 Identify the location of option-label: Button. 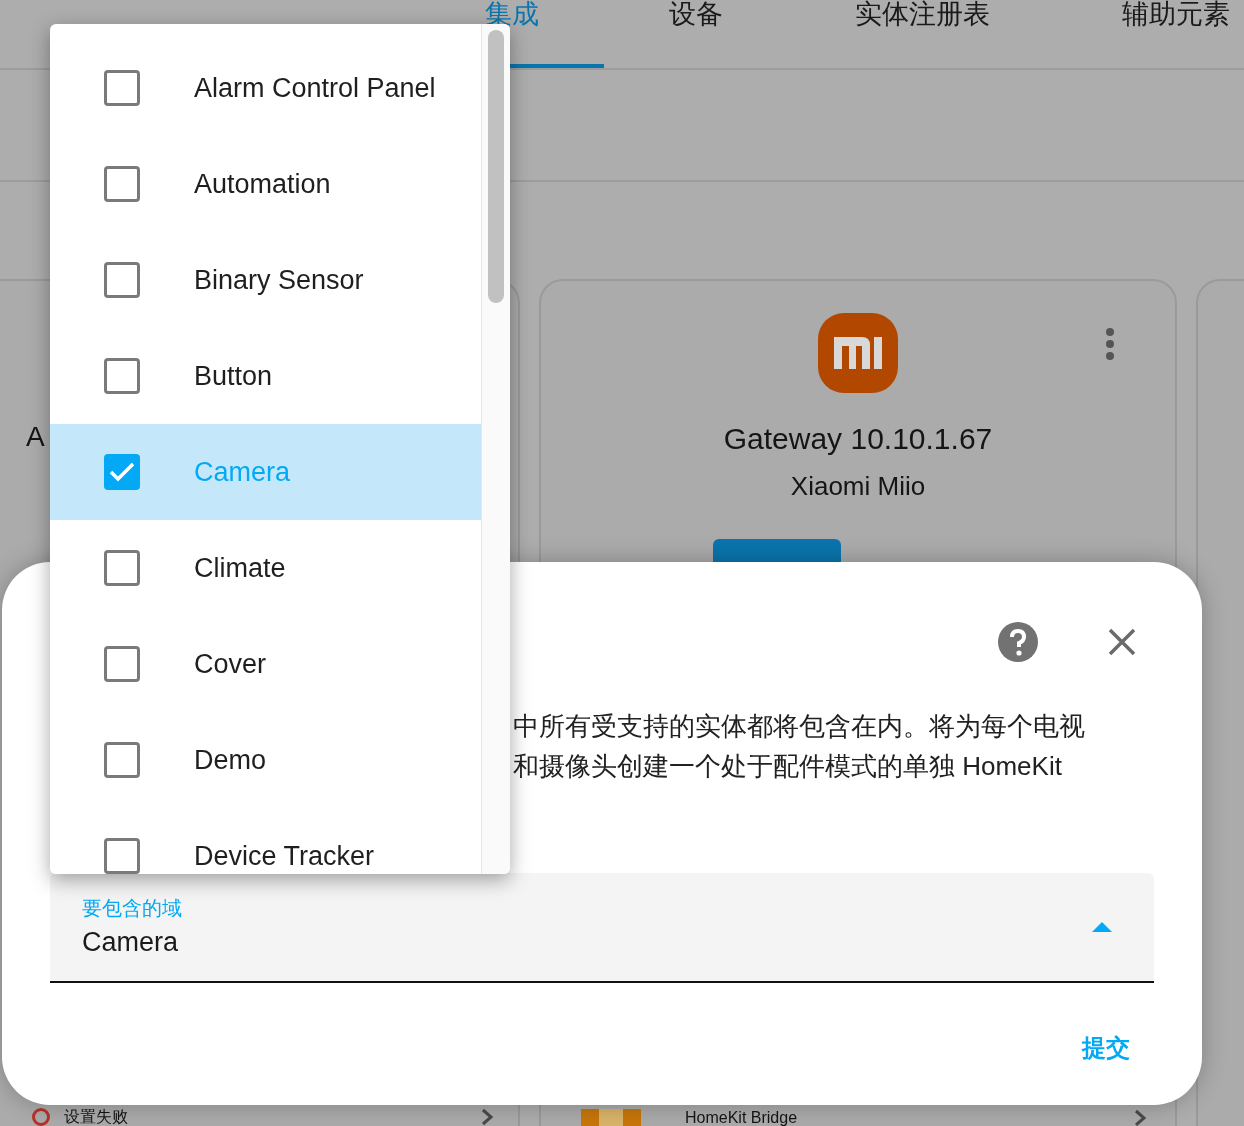
(233, 376).